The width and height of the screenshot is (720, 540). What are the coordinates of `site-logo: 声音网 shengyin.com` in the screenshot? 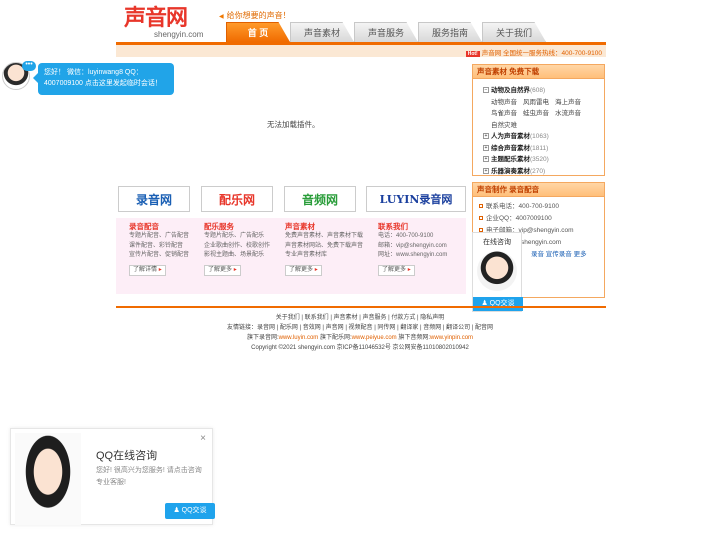 It's located at (164, 24).